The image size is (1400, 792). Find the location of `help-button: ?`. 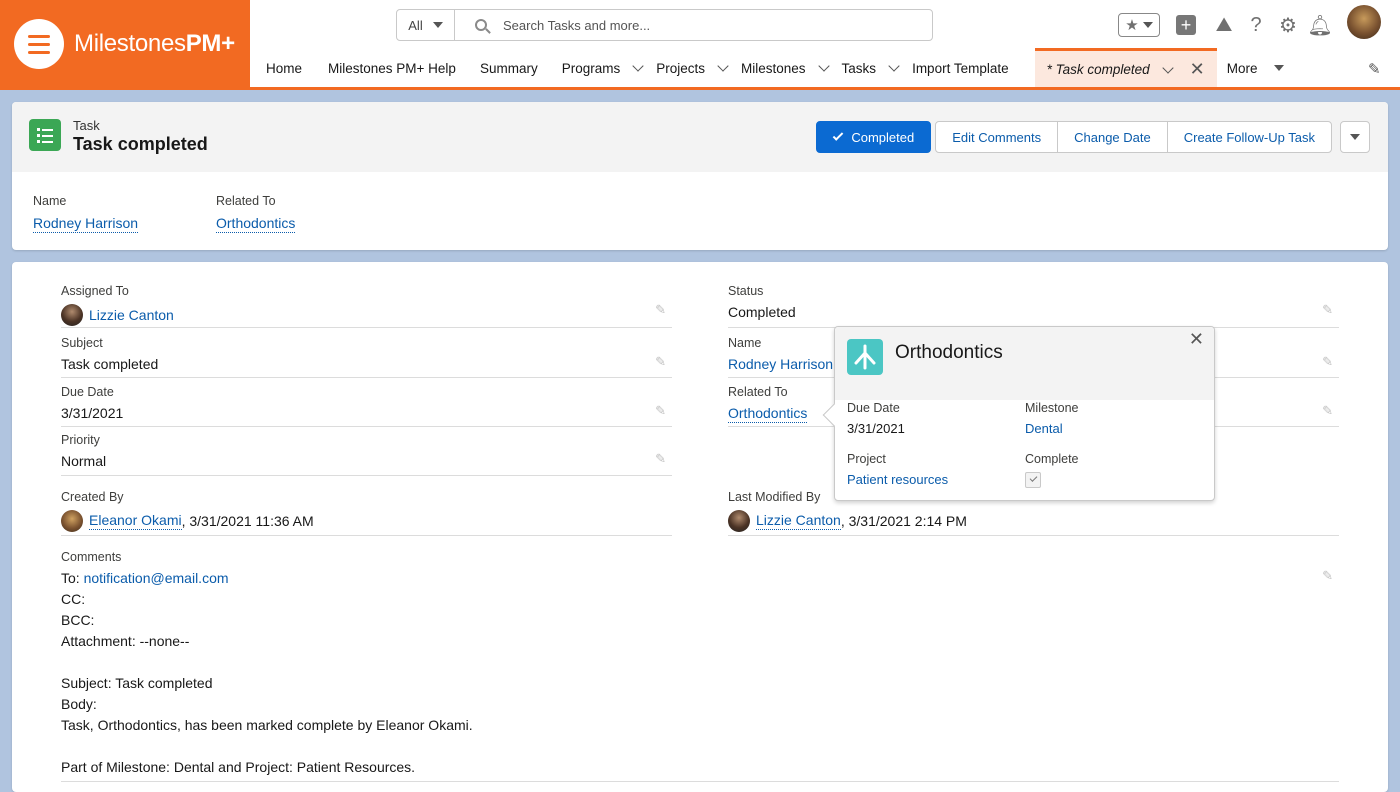

help-button: ? is located at coordinates (1256, 25).